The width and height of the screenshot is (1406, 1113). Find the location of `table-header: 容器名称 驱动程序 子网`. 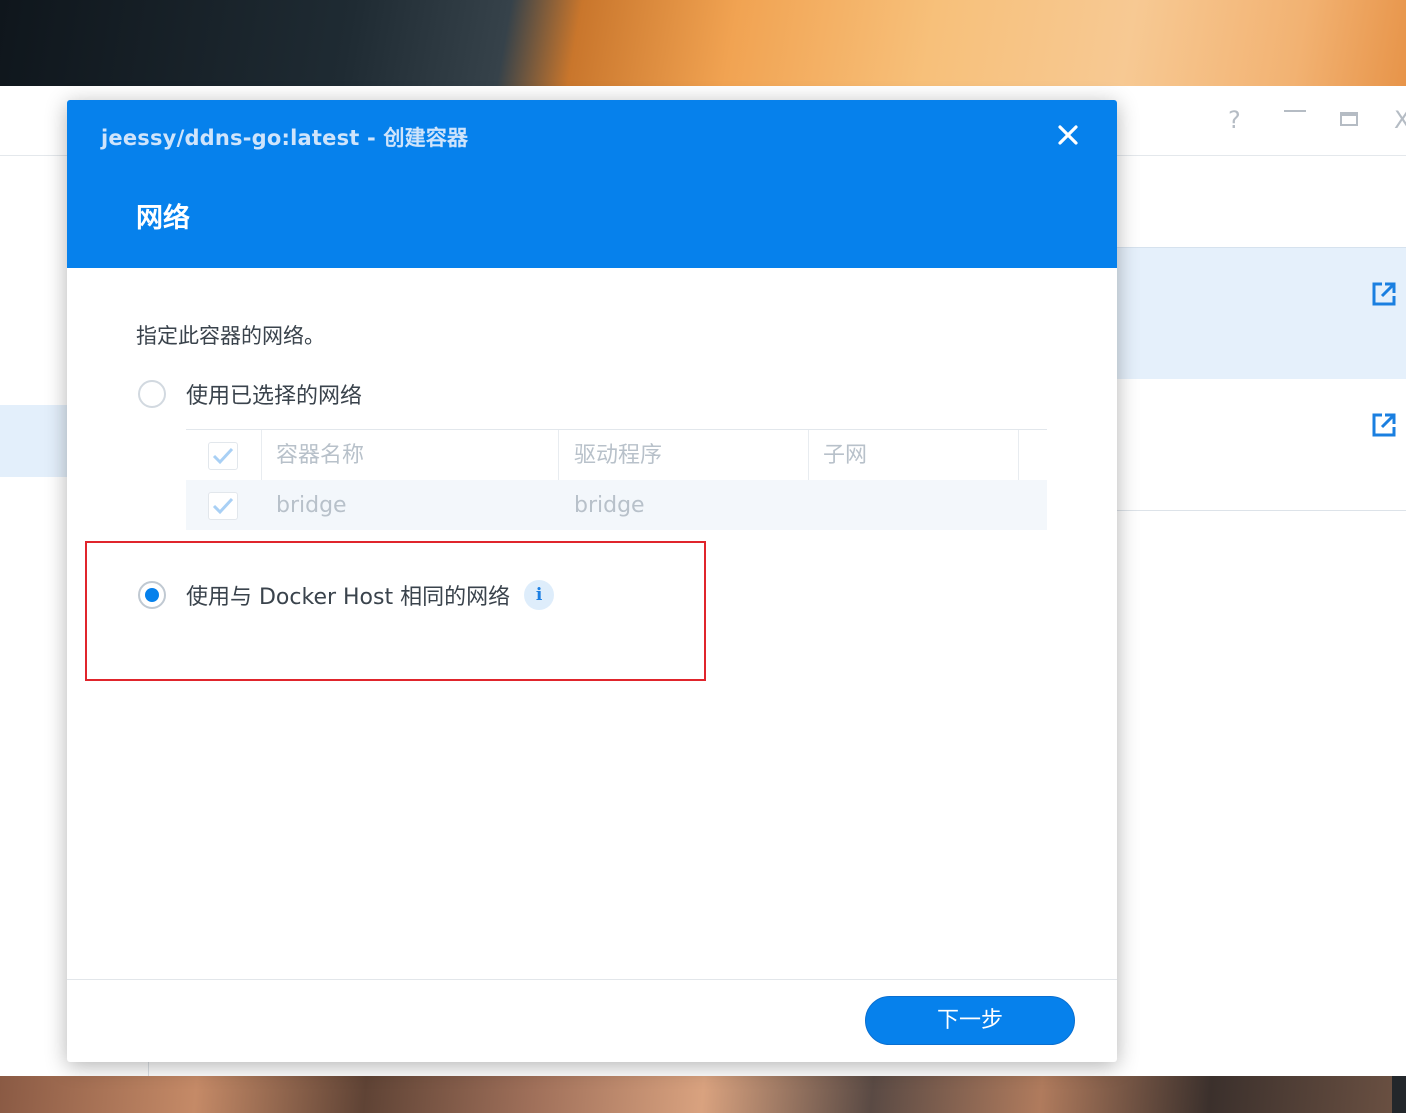

table-header: 容器名称 驱动程序 子网 is located at coordinates (616, 455).